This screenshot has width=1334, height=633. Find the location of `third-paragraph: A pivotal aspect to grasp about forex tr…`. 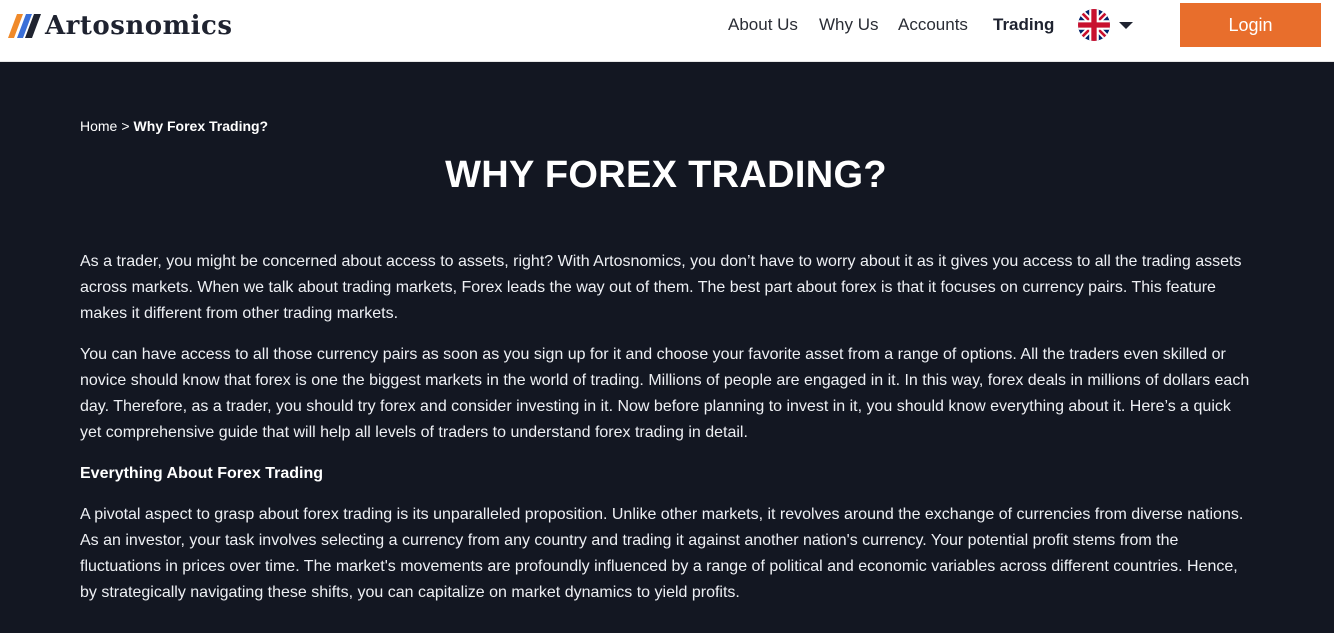

third-paragraph: A pivotal aspect to grasp about forex tr… is located at coordinates (662, 553).